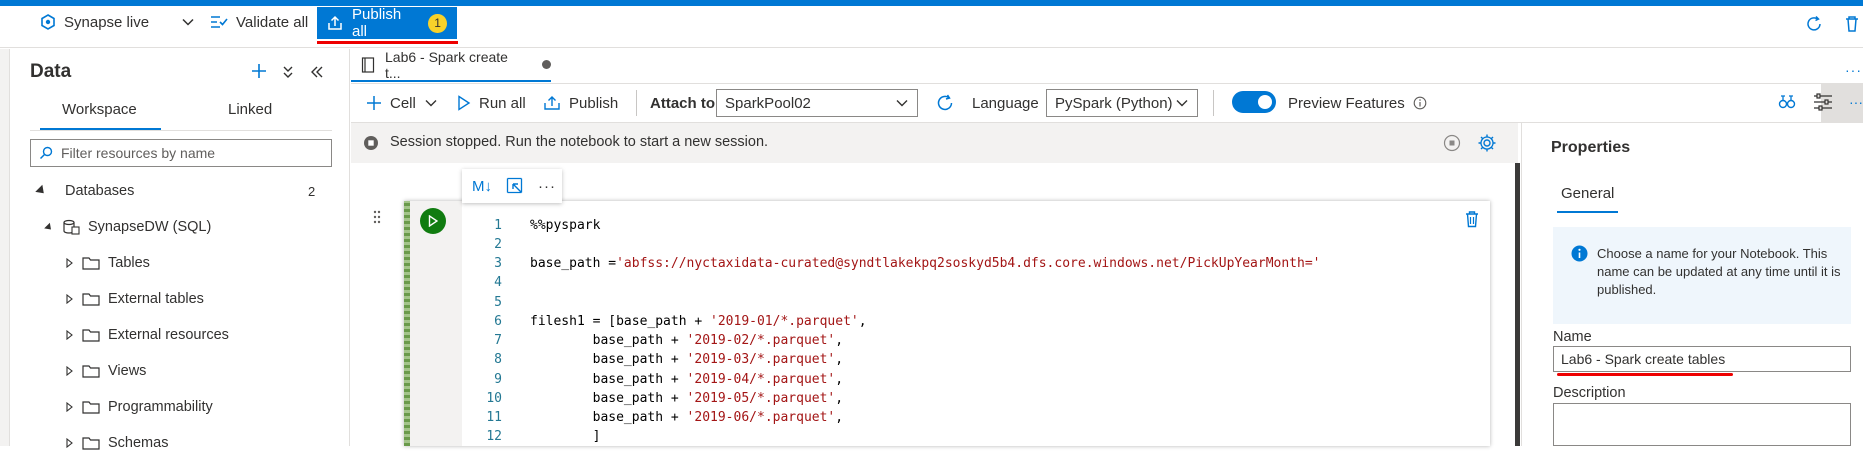 Image resolution: width=1863 pixels, height=455 pixels. I want to click on string-literal: '2019-06/*.parquet', so click(761, 417).